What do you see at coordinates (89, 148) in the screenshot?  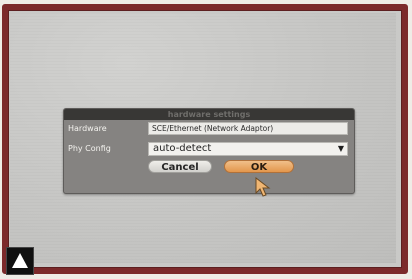 I see `phy-config-label: Phy Config` at bounding box center [89, 148].